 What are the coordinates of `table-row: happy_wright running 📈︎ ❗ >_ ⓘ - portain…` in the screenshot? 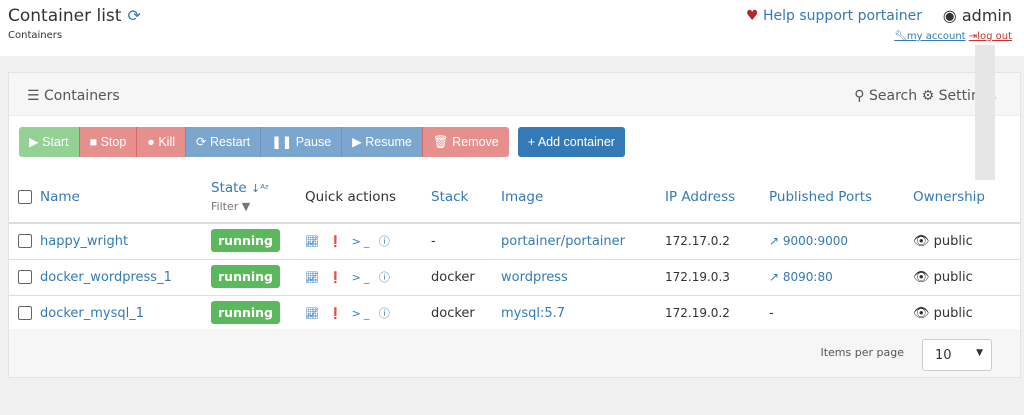 It's located at (514, 240).